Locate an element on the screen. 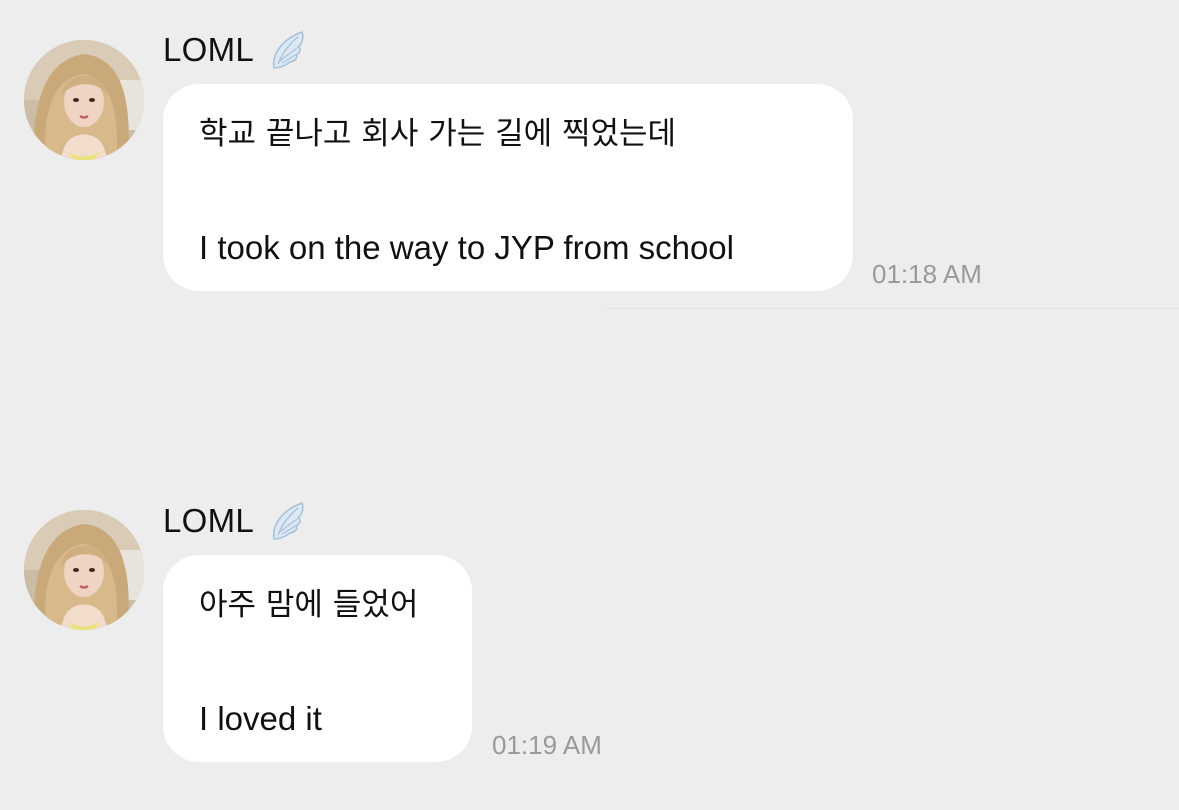  message-text-korean: 아주 맘에 들었어 is located at coordinates (309, 605).